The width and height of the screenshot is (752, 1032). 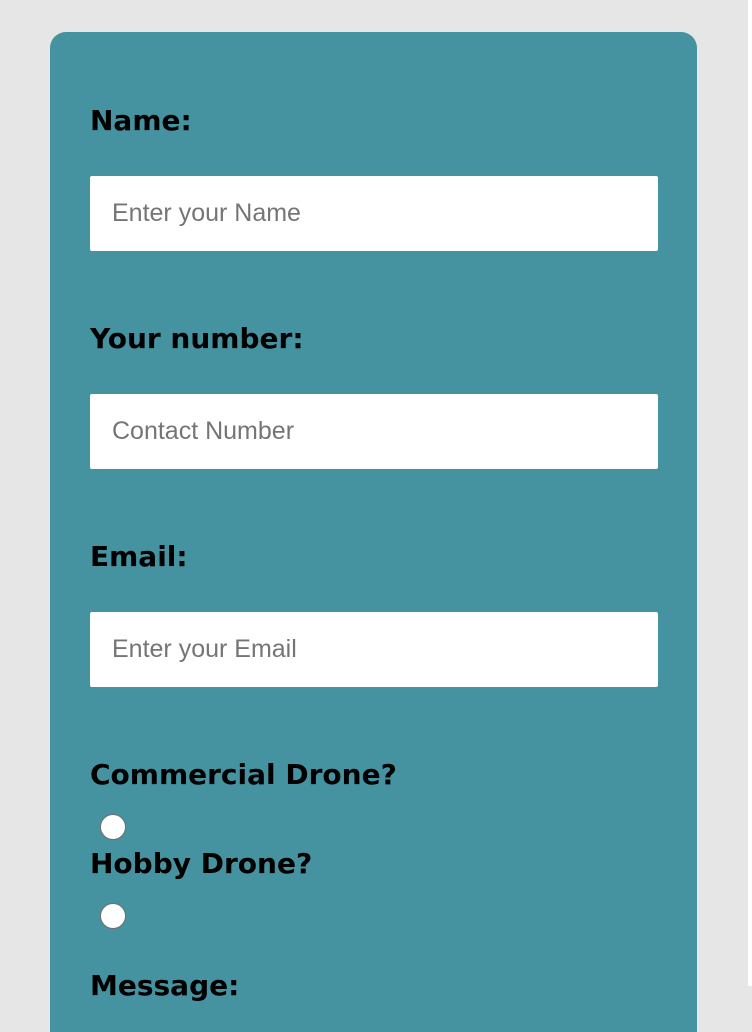 What do you see at coordinates (113, 916) in the screenshot?
I see `hobby-drone-radio` at bounding box center [113, 916].